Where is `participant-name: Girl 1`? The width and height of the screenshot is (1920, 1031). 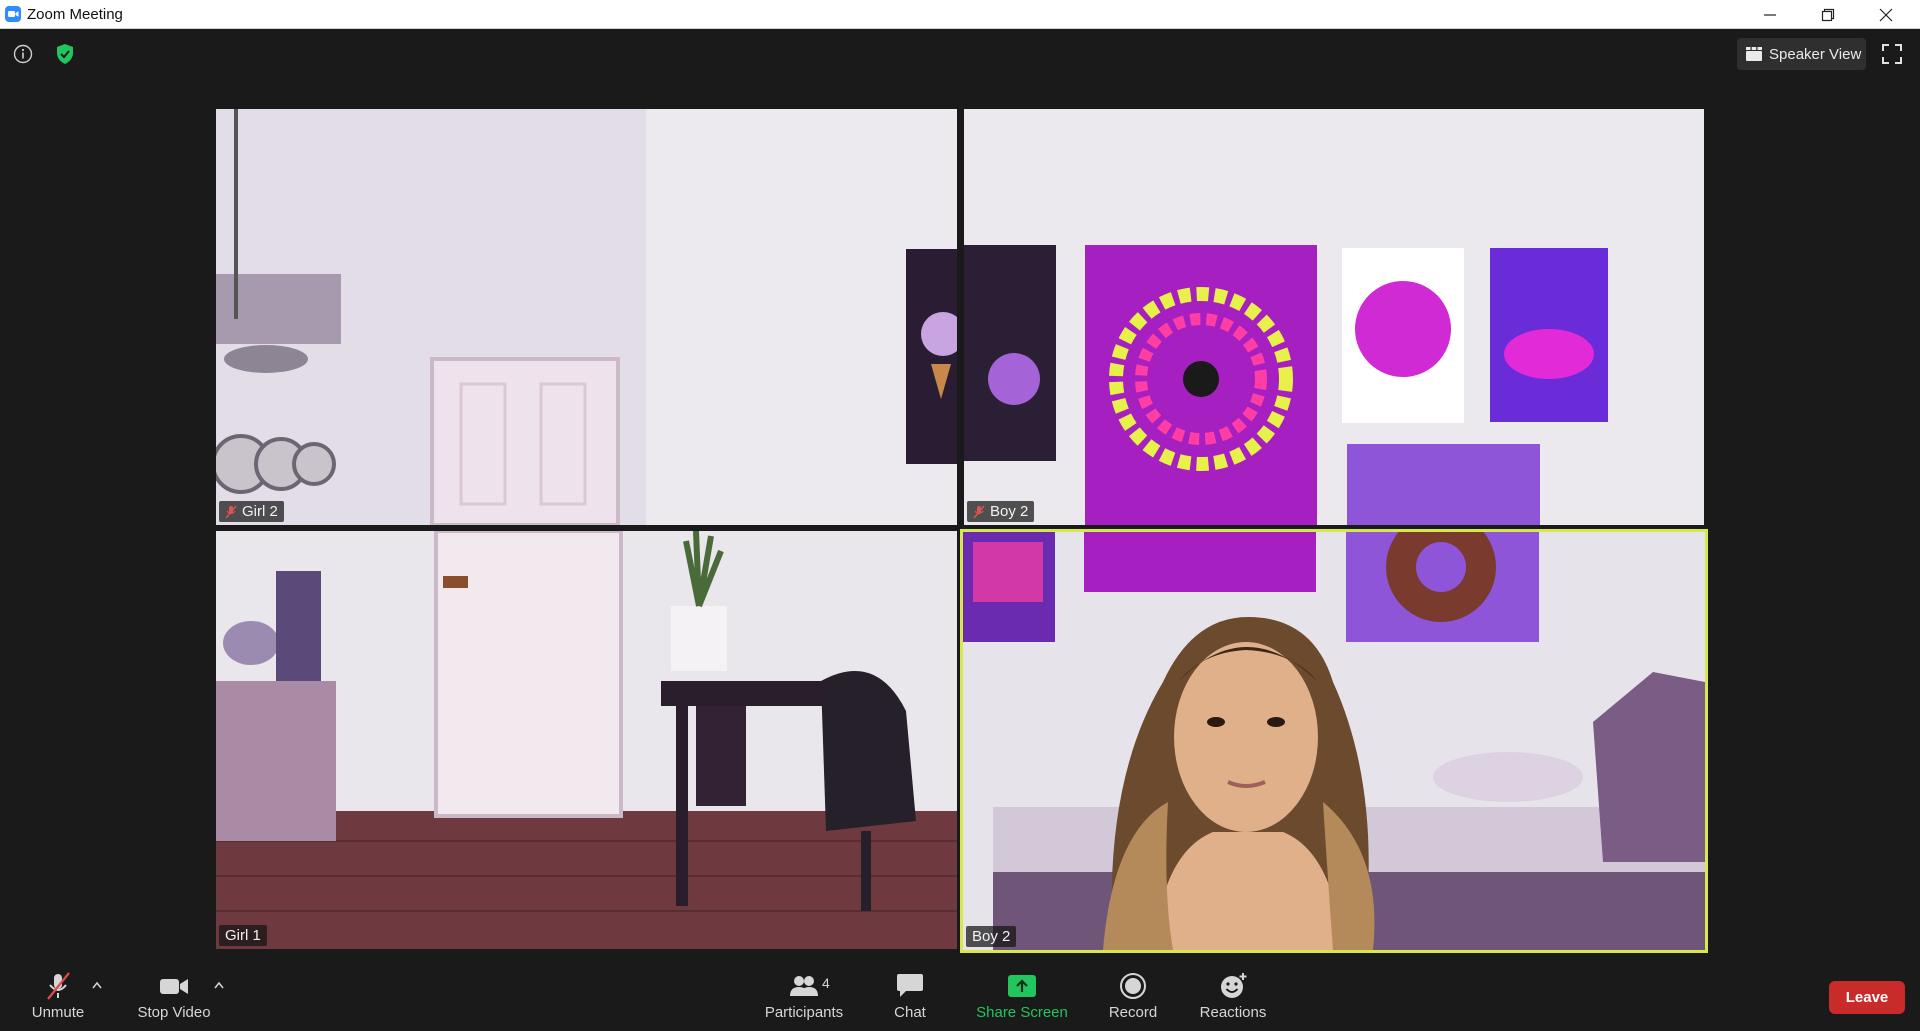
participant-name: Girl 1 is located at coordinates (243, 935).